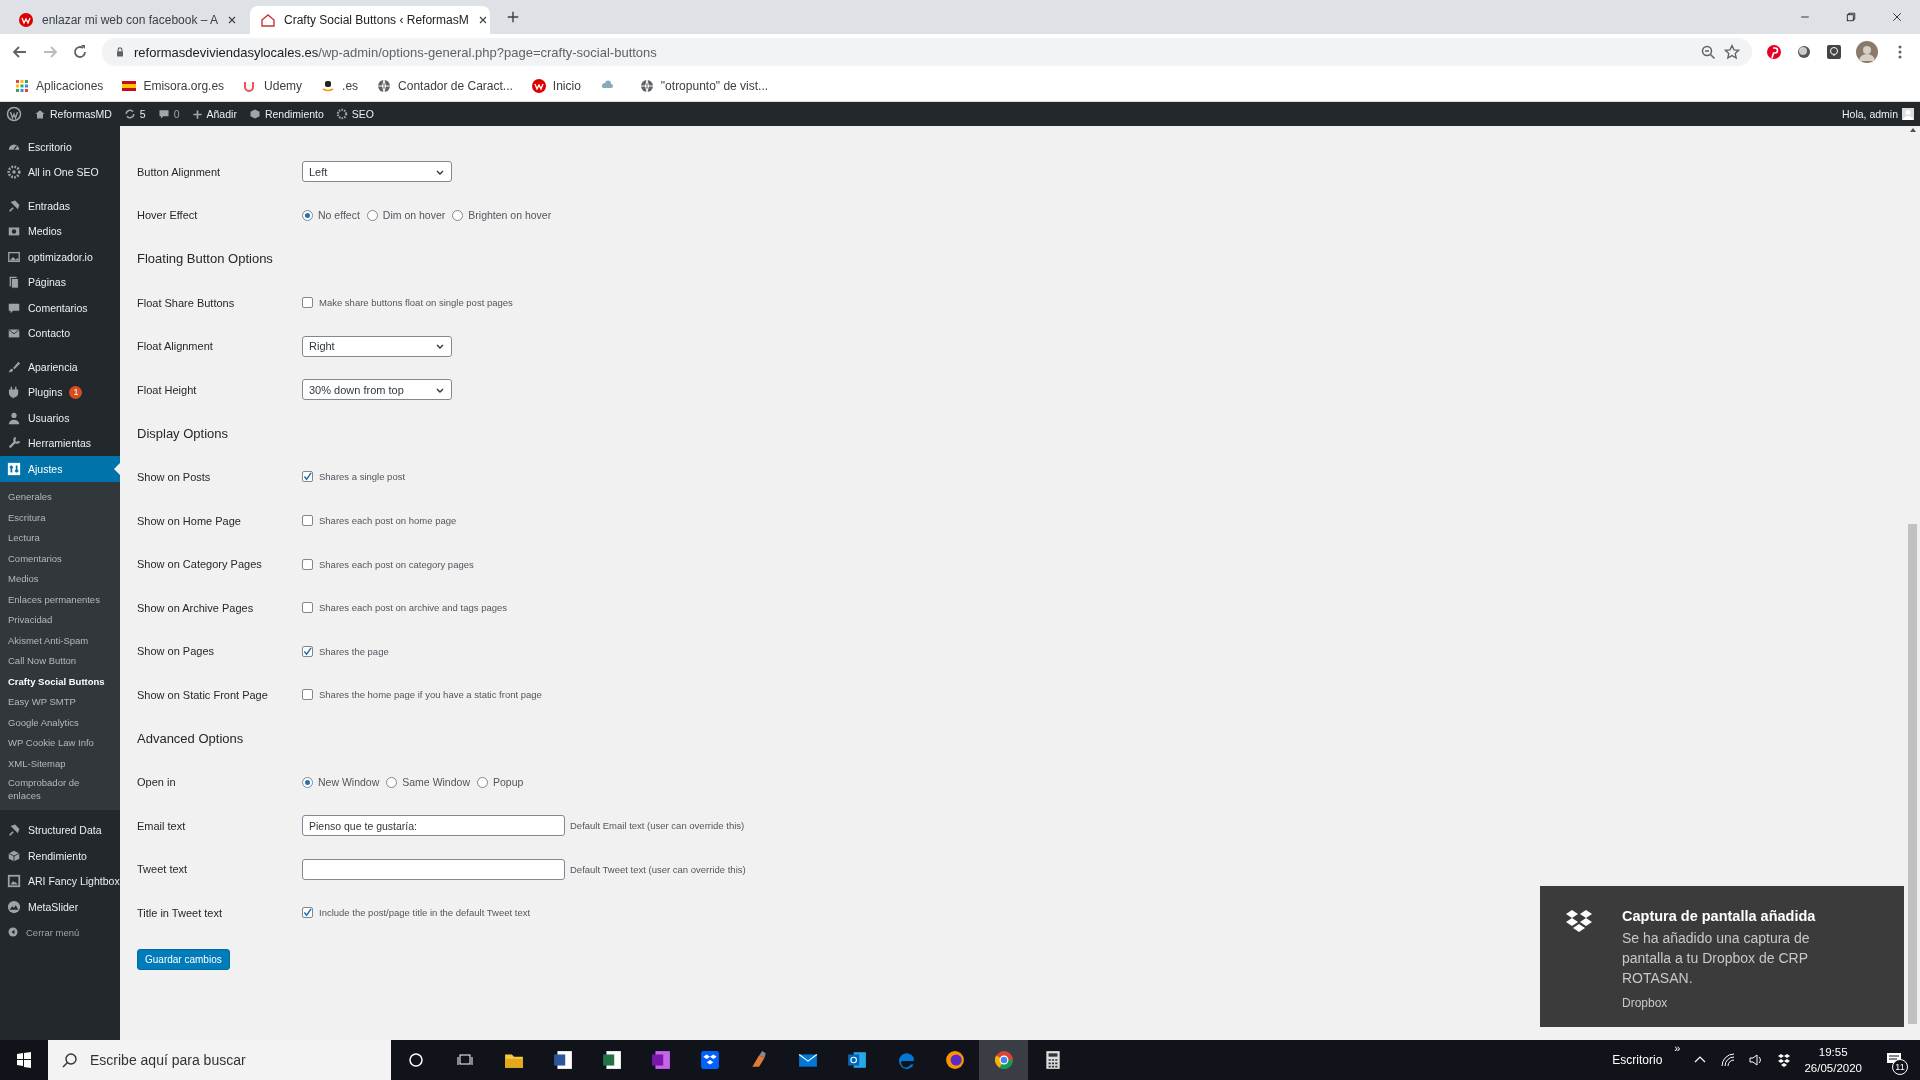 The image size is (1920, 1080). What do you see at coordinates (60, 418) in the screenshot?
I see `sidebar-item: Usuarios` at bounding box center [60, 418].